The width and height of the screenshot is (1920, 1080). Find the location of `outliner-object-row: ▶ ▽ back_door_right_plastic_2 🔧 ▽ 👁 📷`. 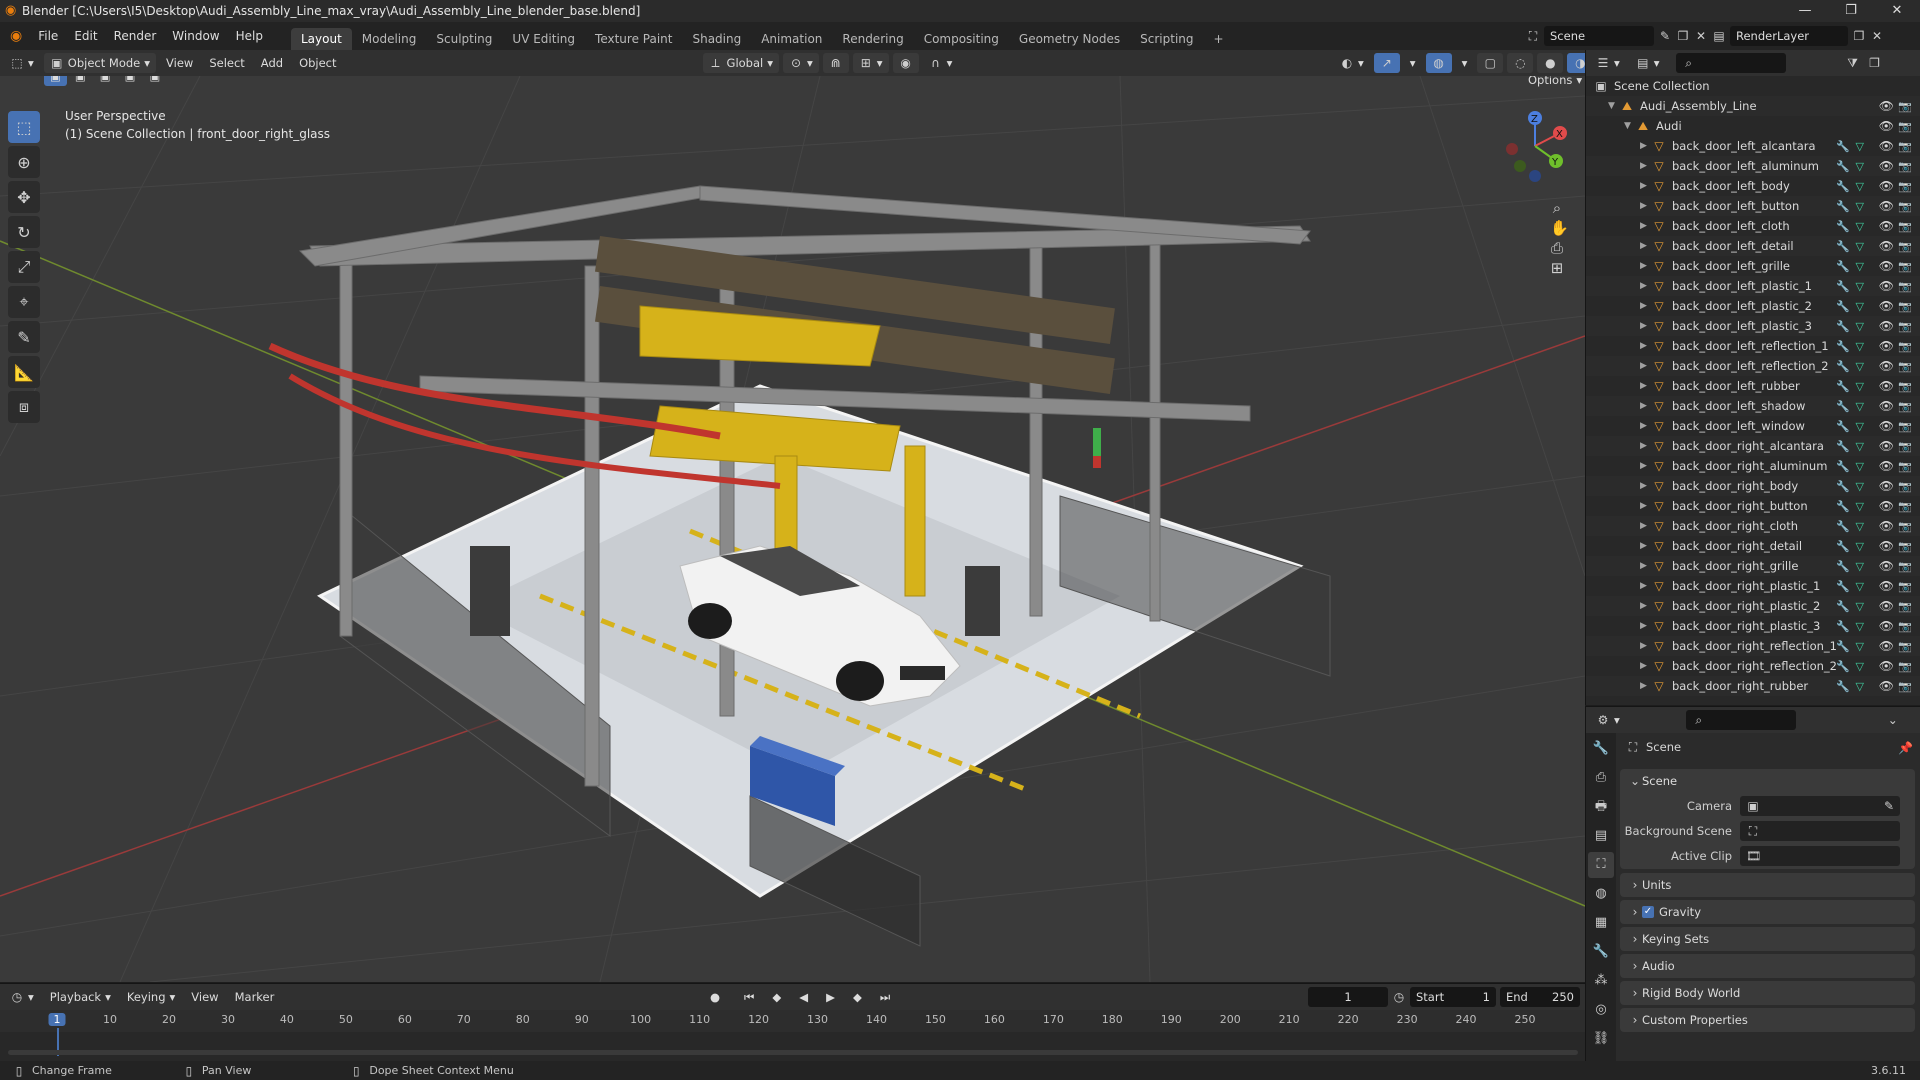

outliner-object-row: ▶ ▽ back_door_right_plastic_2 🔧 ▽ 👁 📷 is located at coordinates (1753, 606).